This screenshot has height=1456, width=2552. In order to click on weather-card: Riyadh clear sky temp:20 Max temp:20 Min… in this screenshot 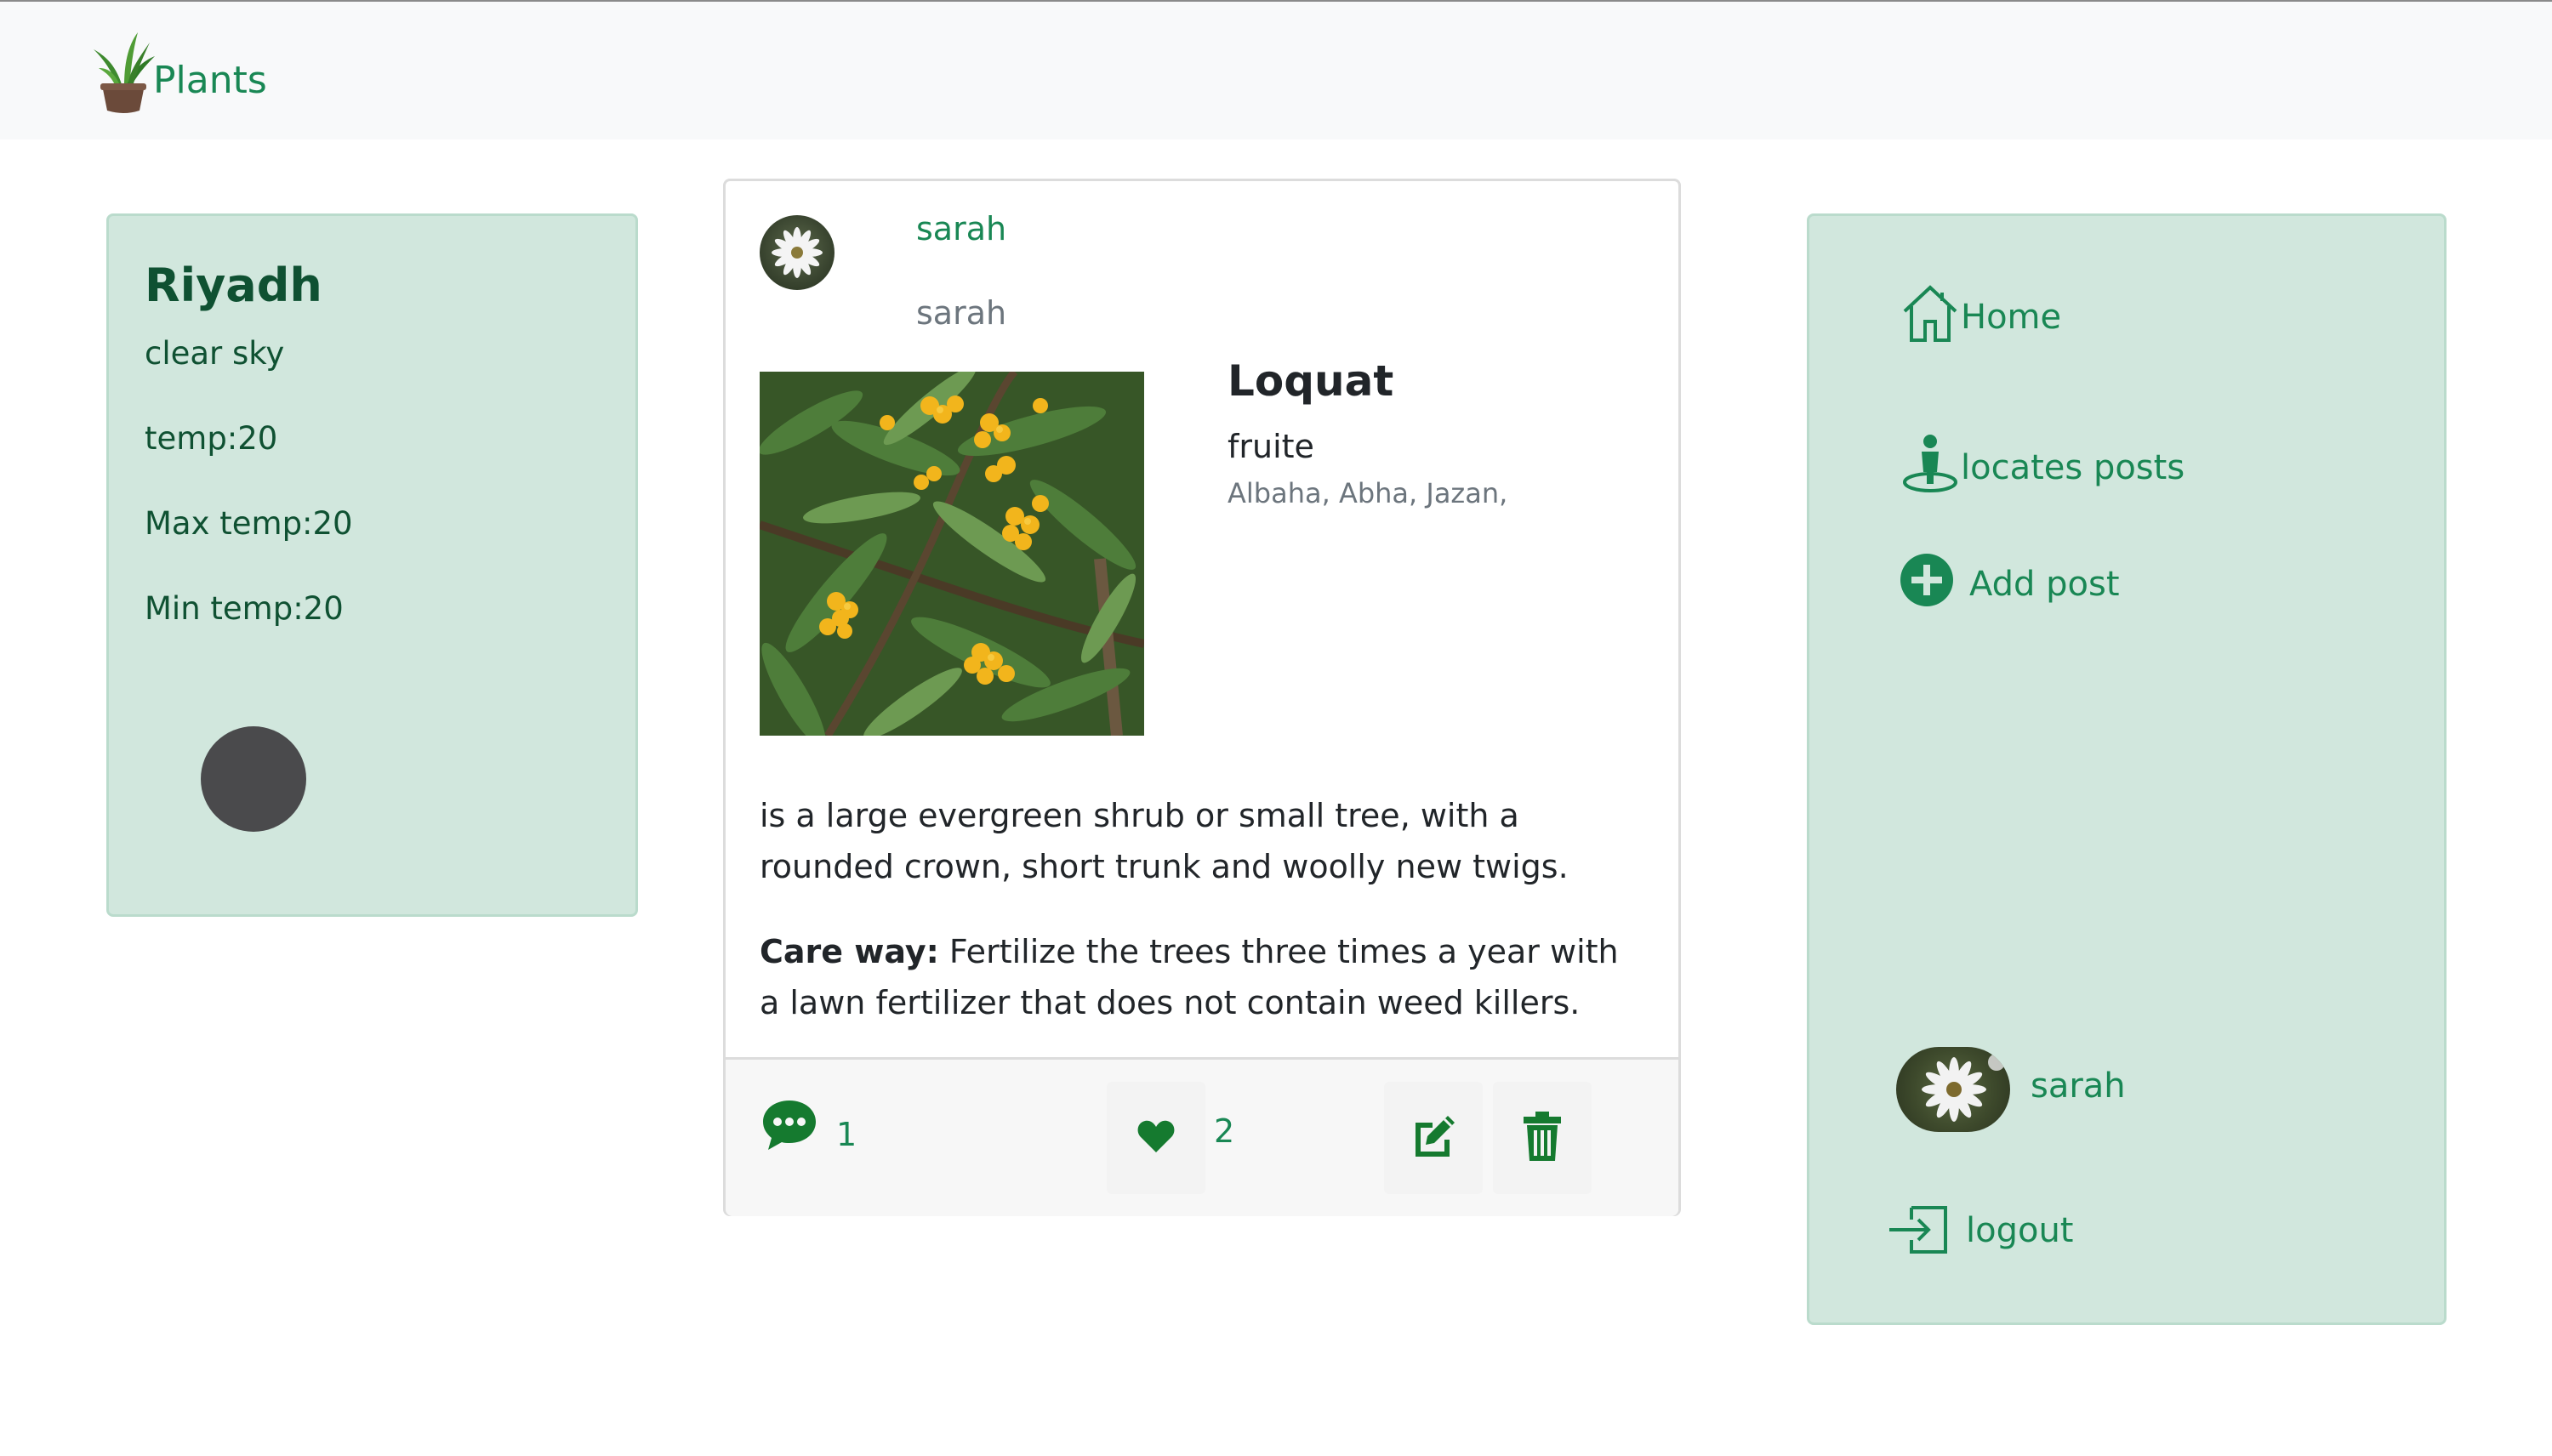, I will do `click(372, 565)`.